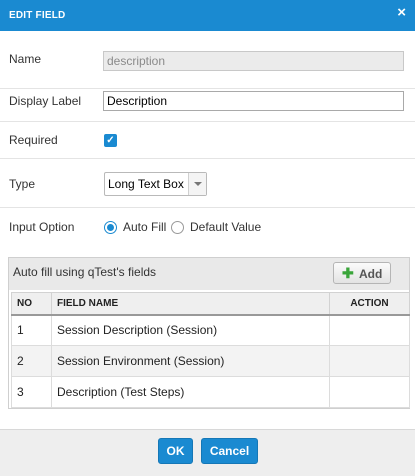 This screenshot has width=415, height=476. Describe the element at coordinates (175, 451) in the screenshot. I see `ok-button: OK` at that location.